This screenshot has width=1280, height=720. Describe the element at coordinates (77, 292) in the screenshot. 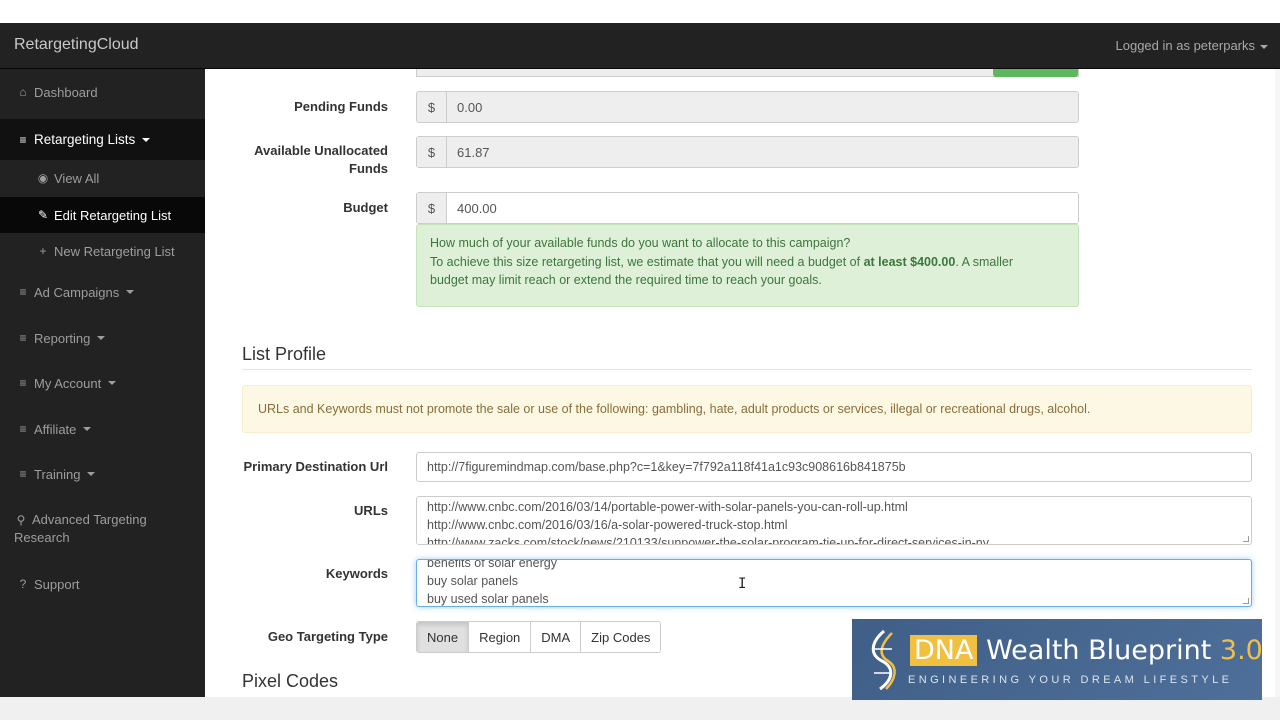

I see `sidebar-item-label: Ad Campaigns` at that location.